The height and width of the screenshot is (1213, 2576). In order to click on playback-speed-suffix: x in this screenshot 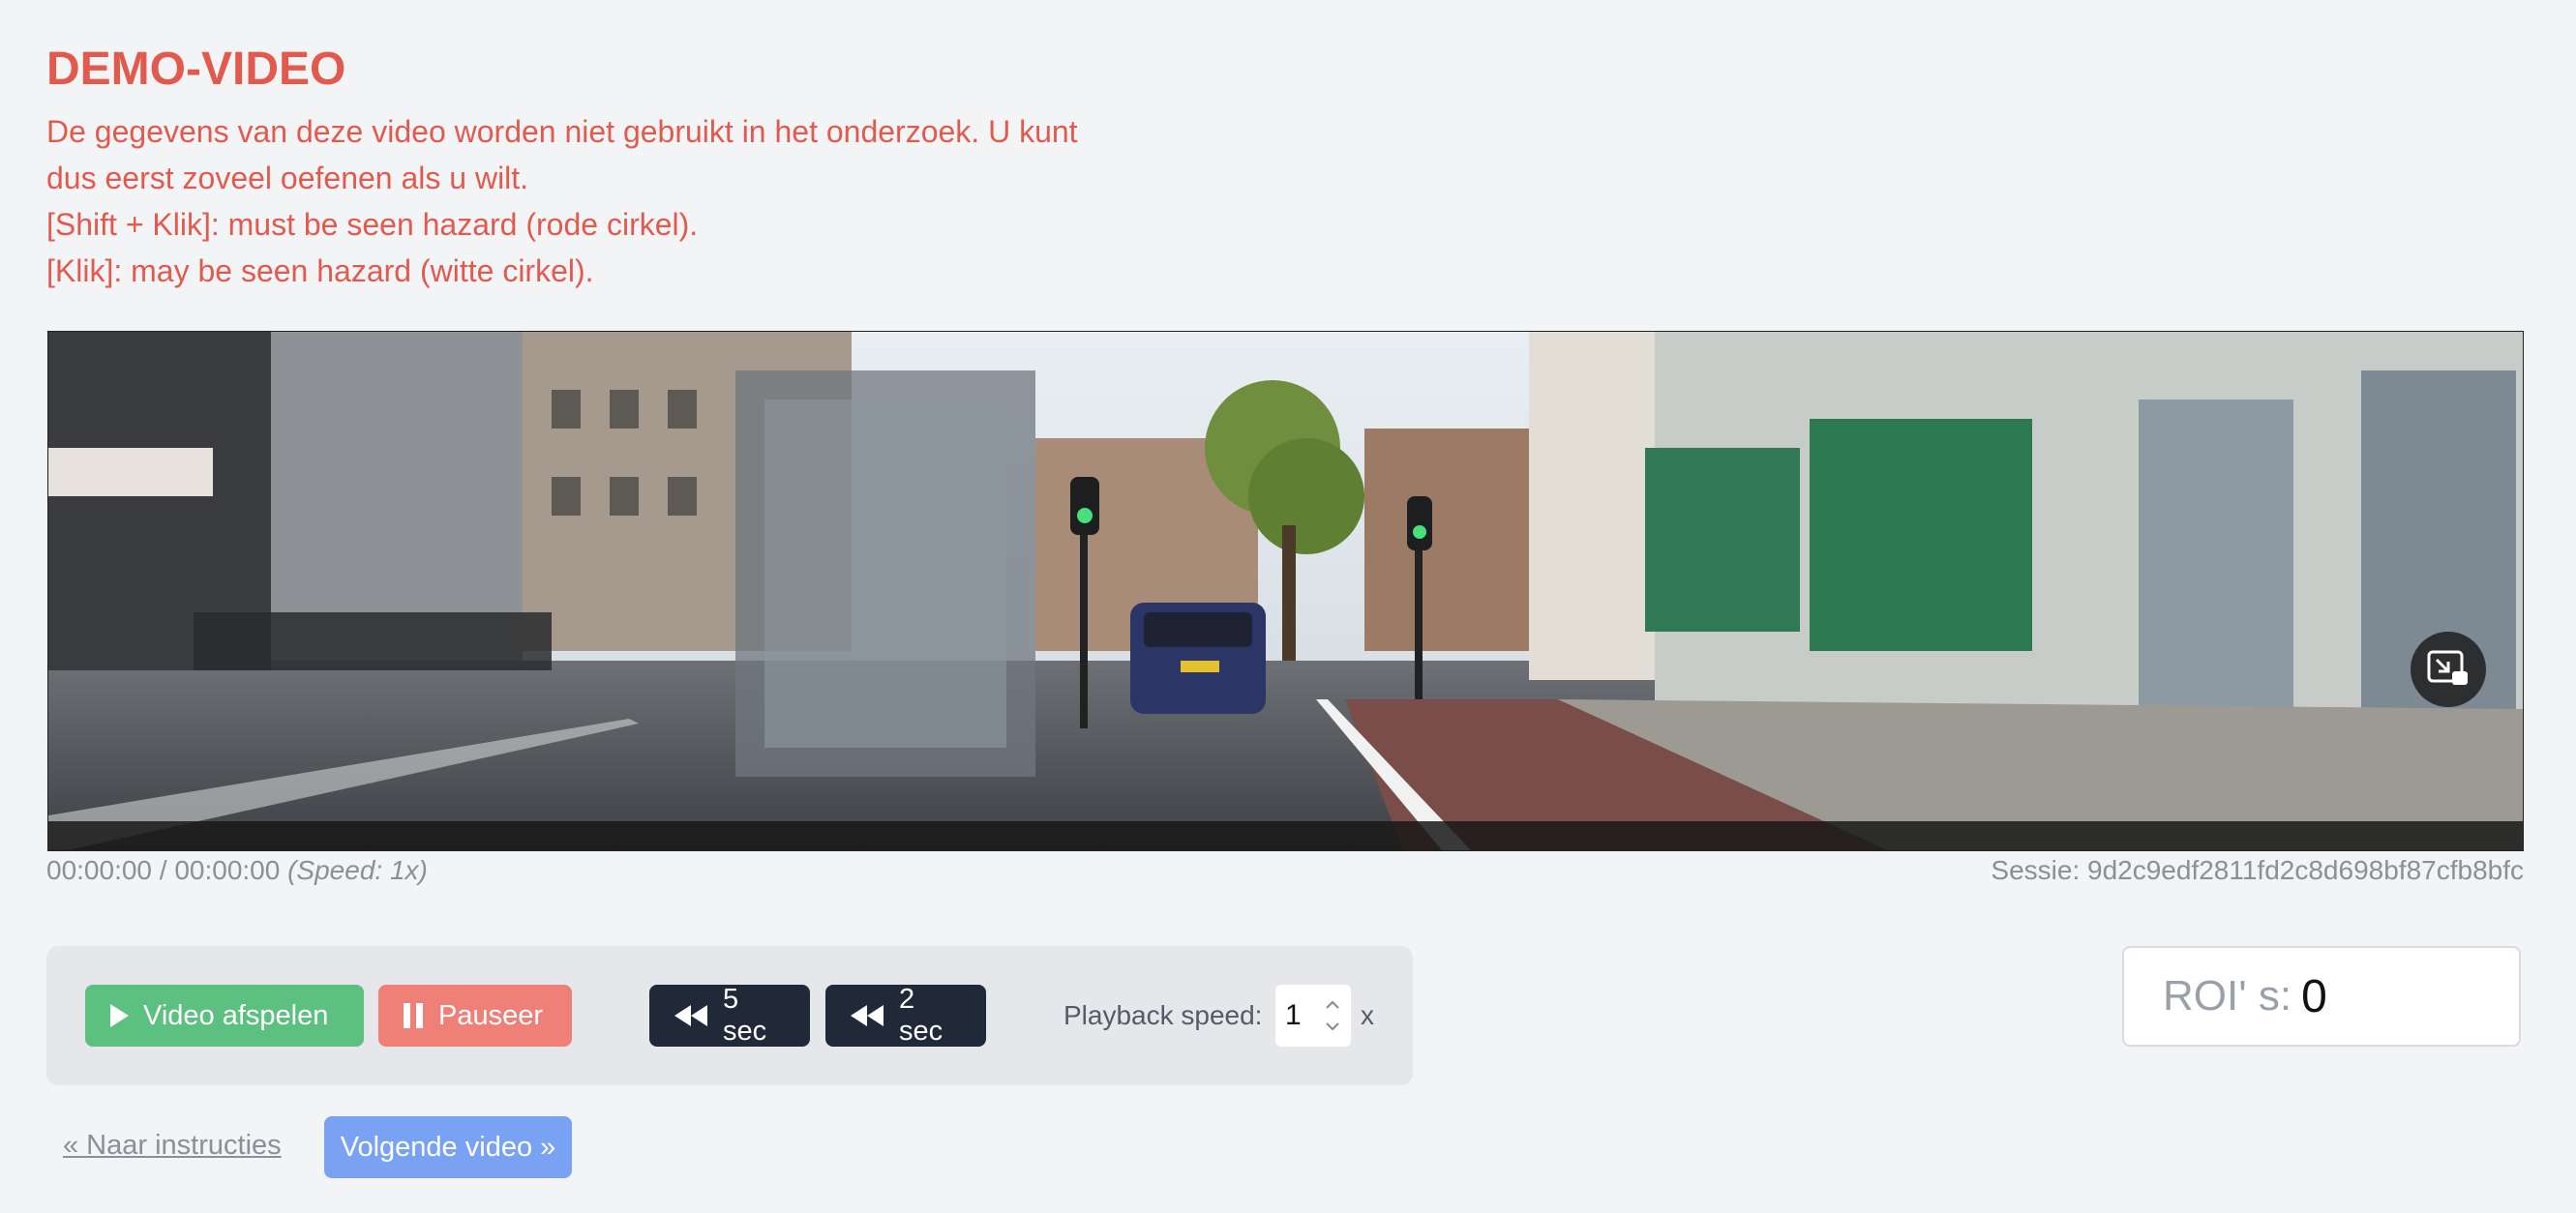, I will do `click(1367, 1015)`.